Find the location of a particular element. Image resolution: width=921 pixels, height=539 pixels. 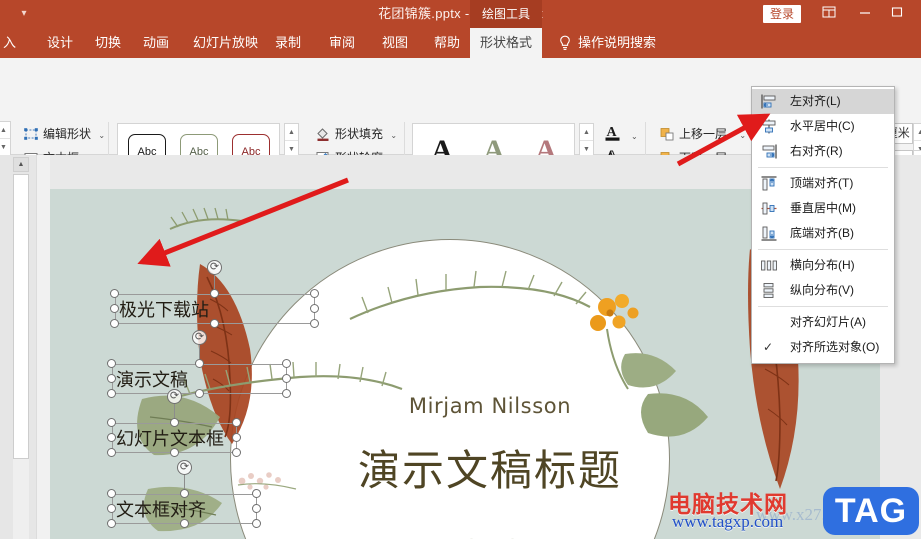

menu-item-align-middle: 垂直居中(M) is located at coordinates (823, 208).